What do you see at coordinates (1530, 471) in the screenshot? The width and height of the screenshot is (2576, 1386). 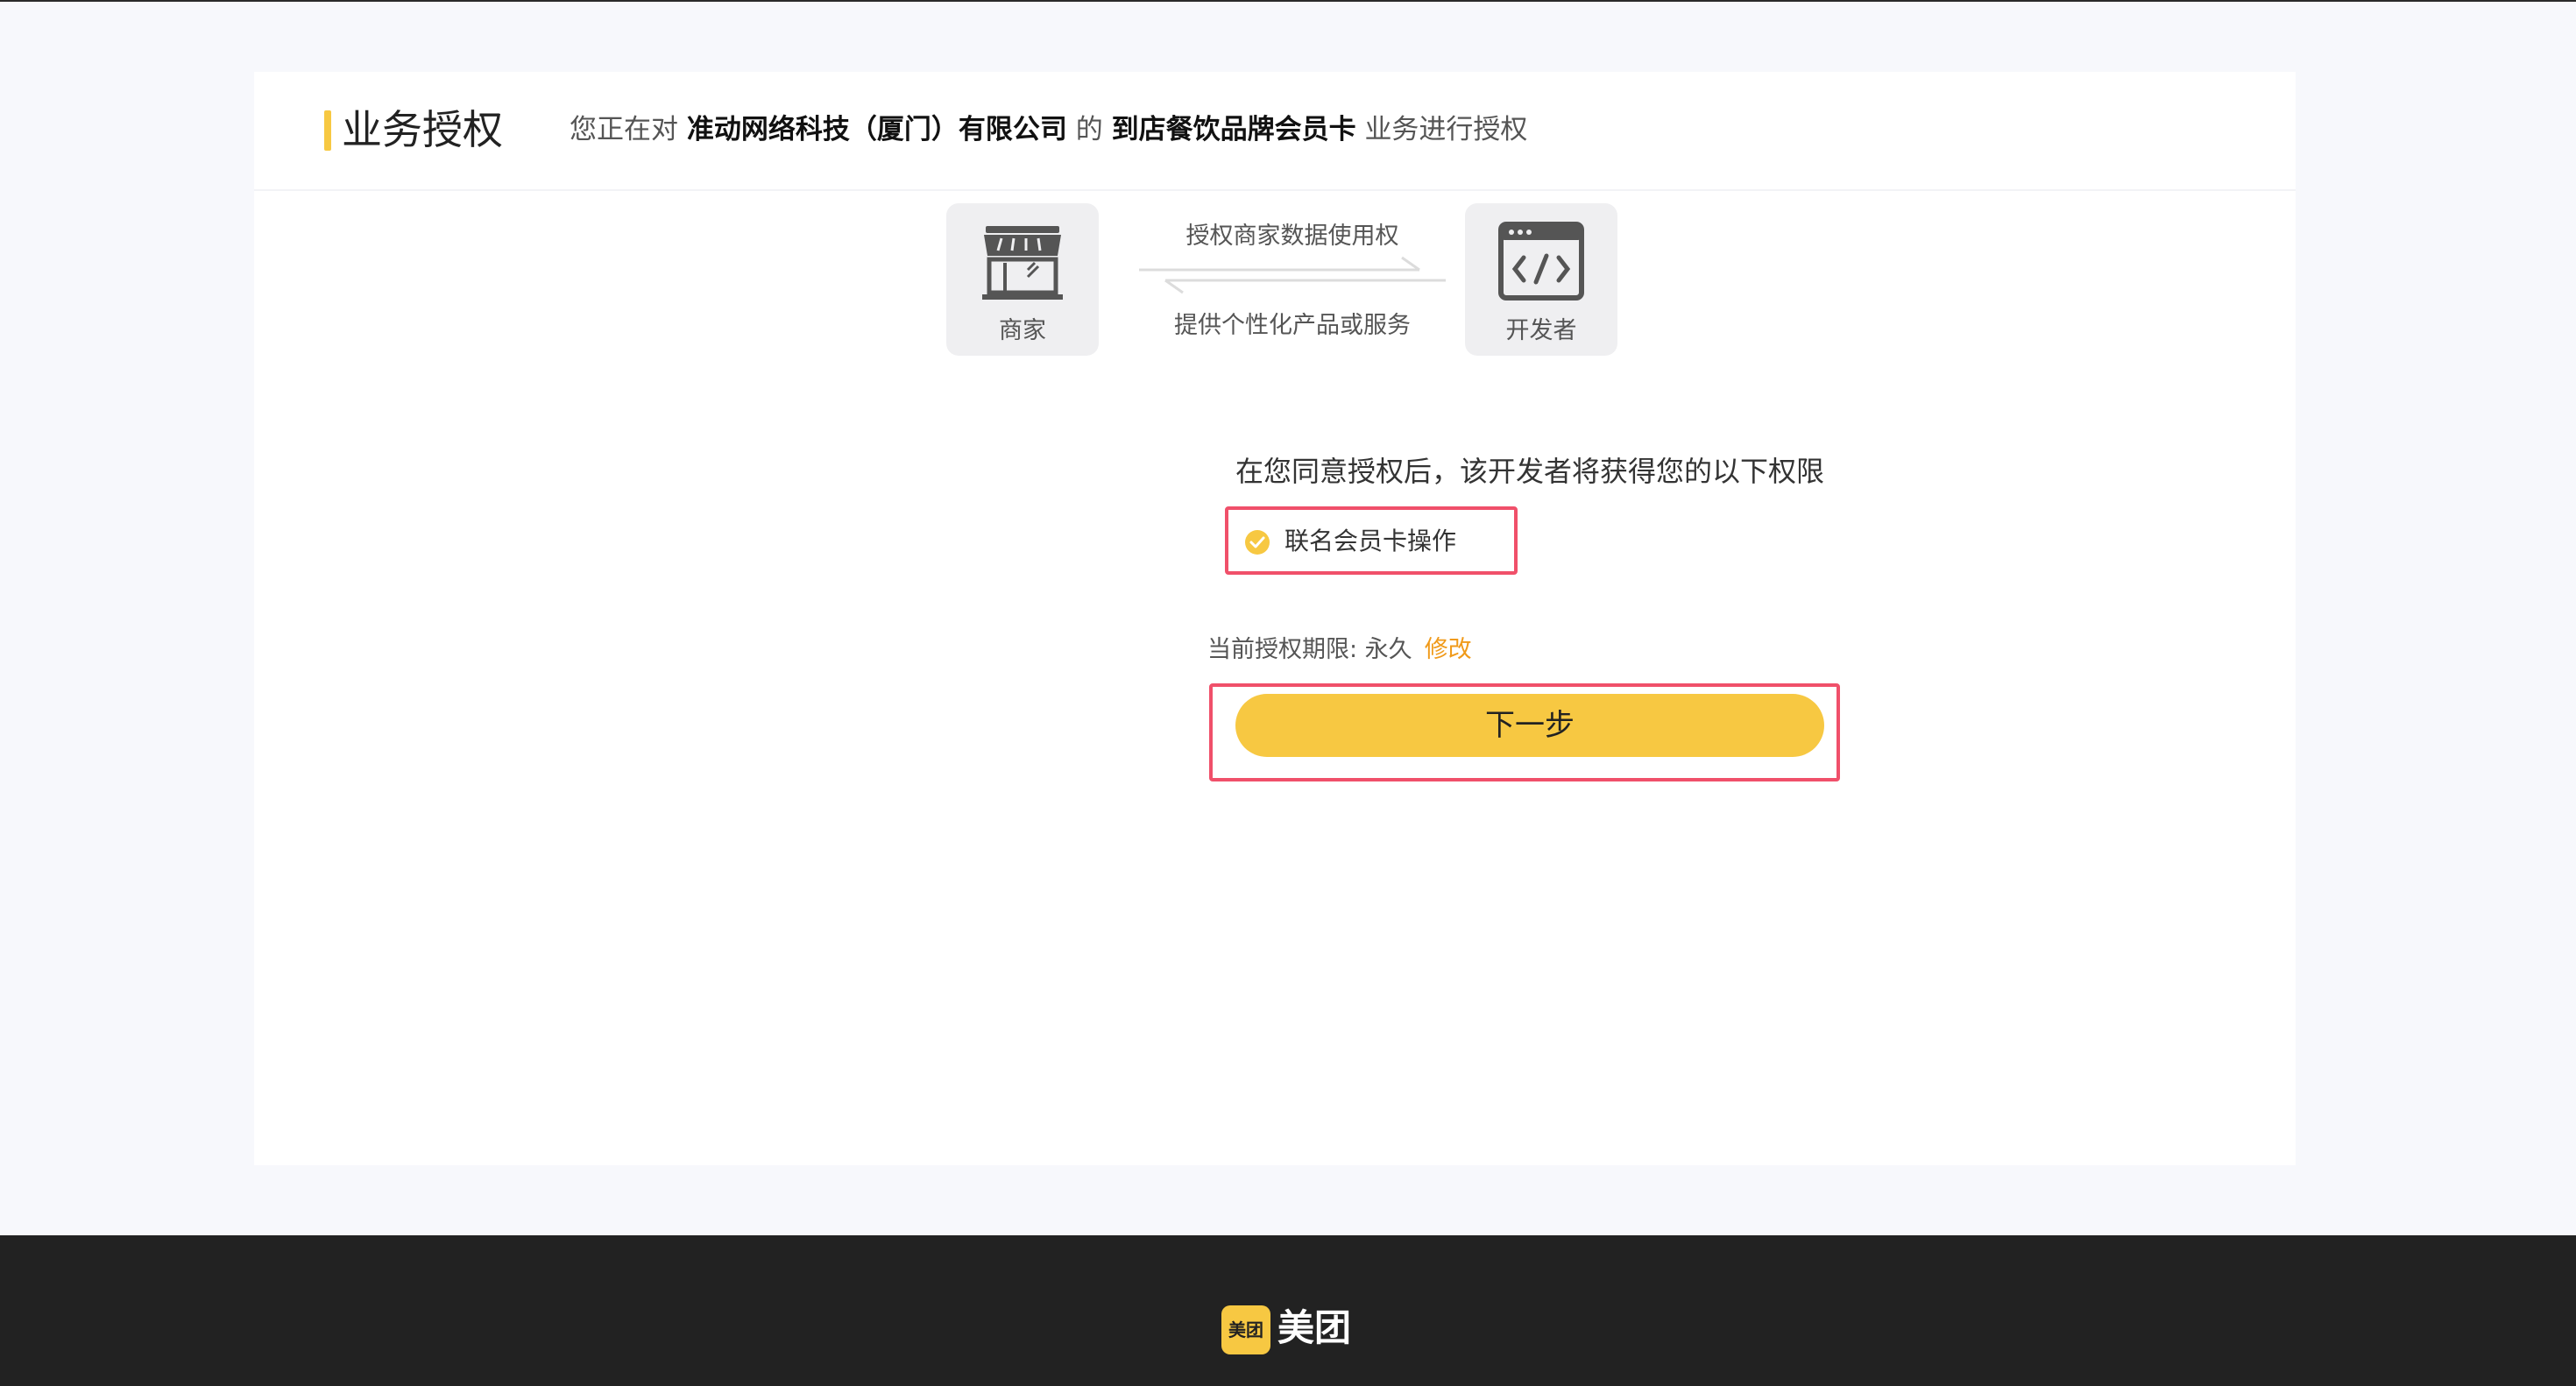 I see `permission-intro: 在您同意授权后，该开发者将获得您的以下权限` at bounding box center [1530, 471].